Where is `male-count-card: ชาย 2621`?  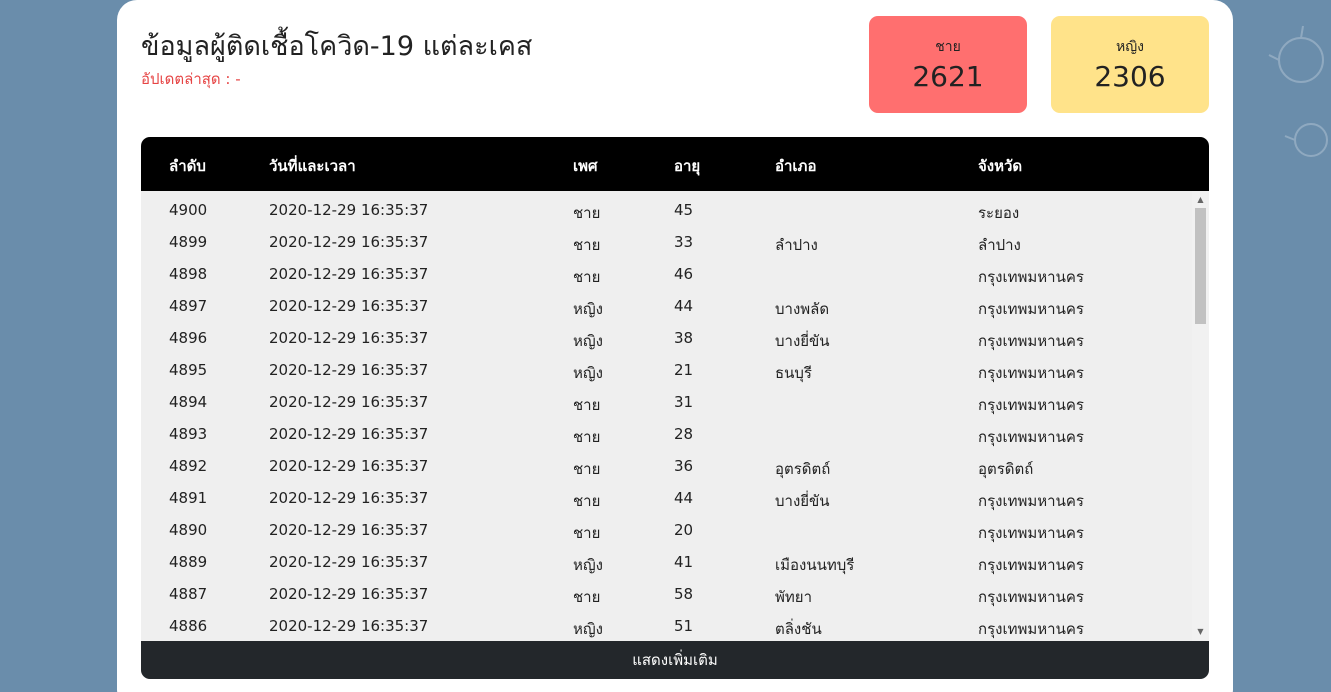
male-count-card: ชาย 2621 is located at coordinates (948, 64).